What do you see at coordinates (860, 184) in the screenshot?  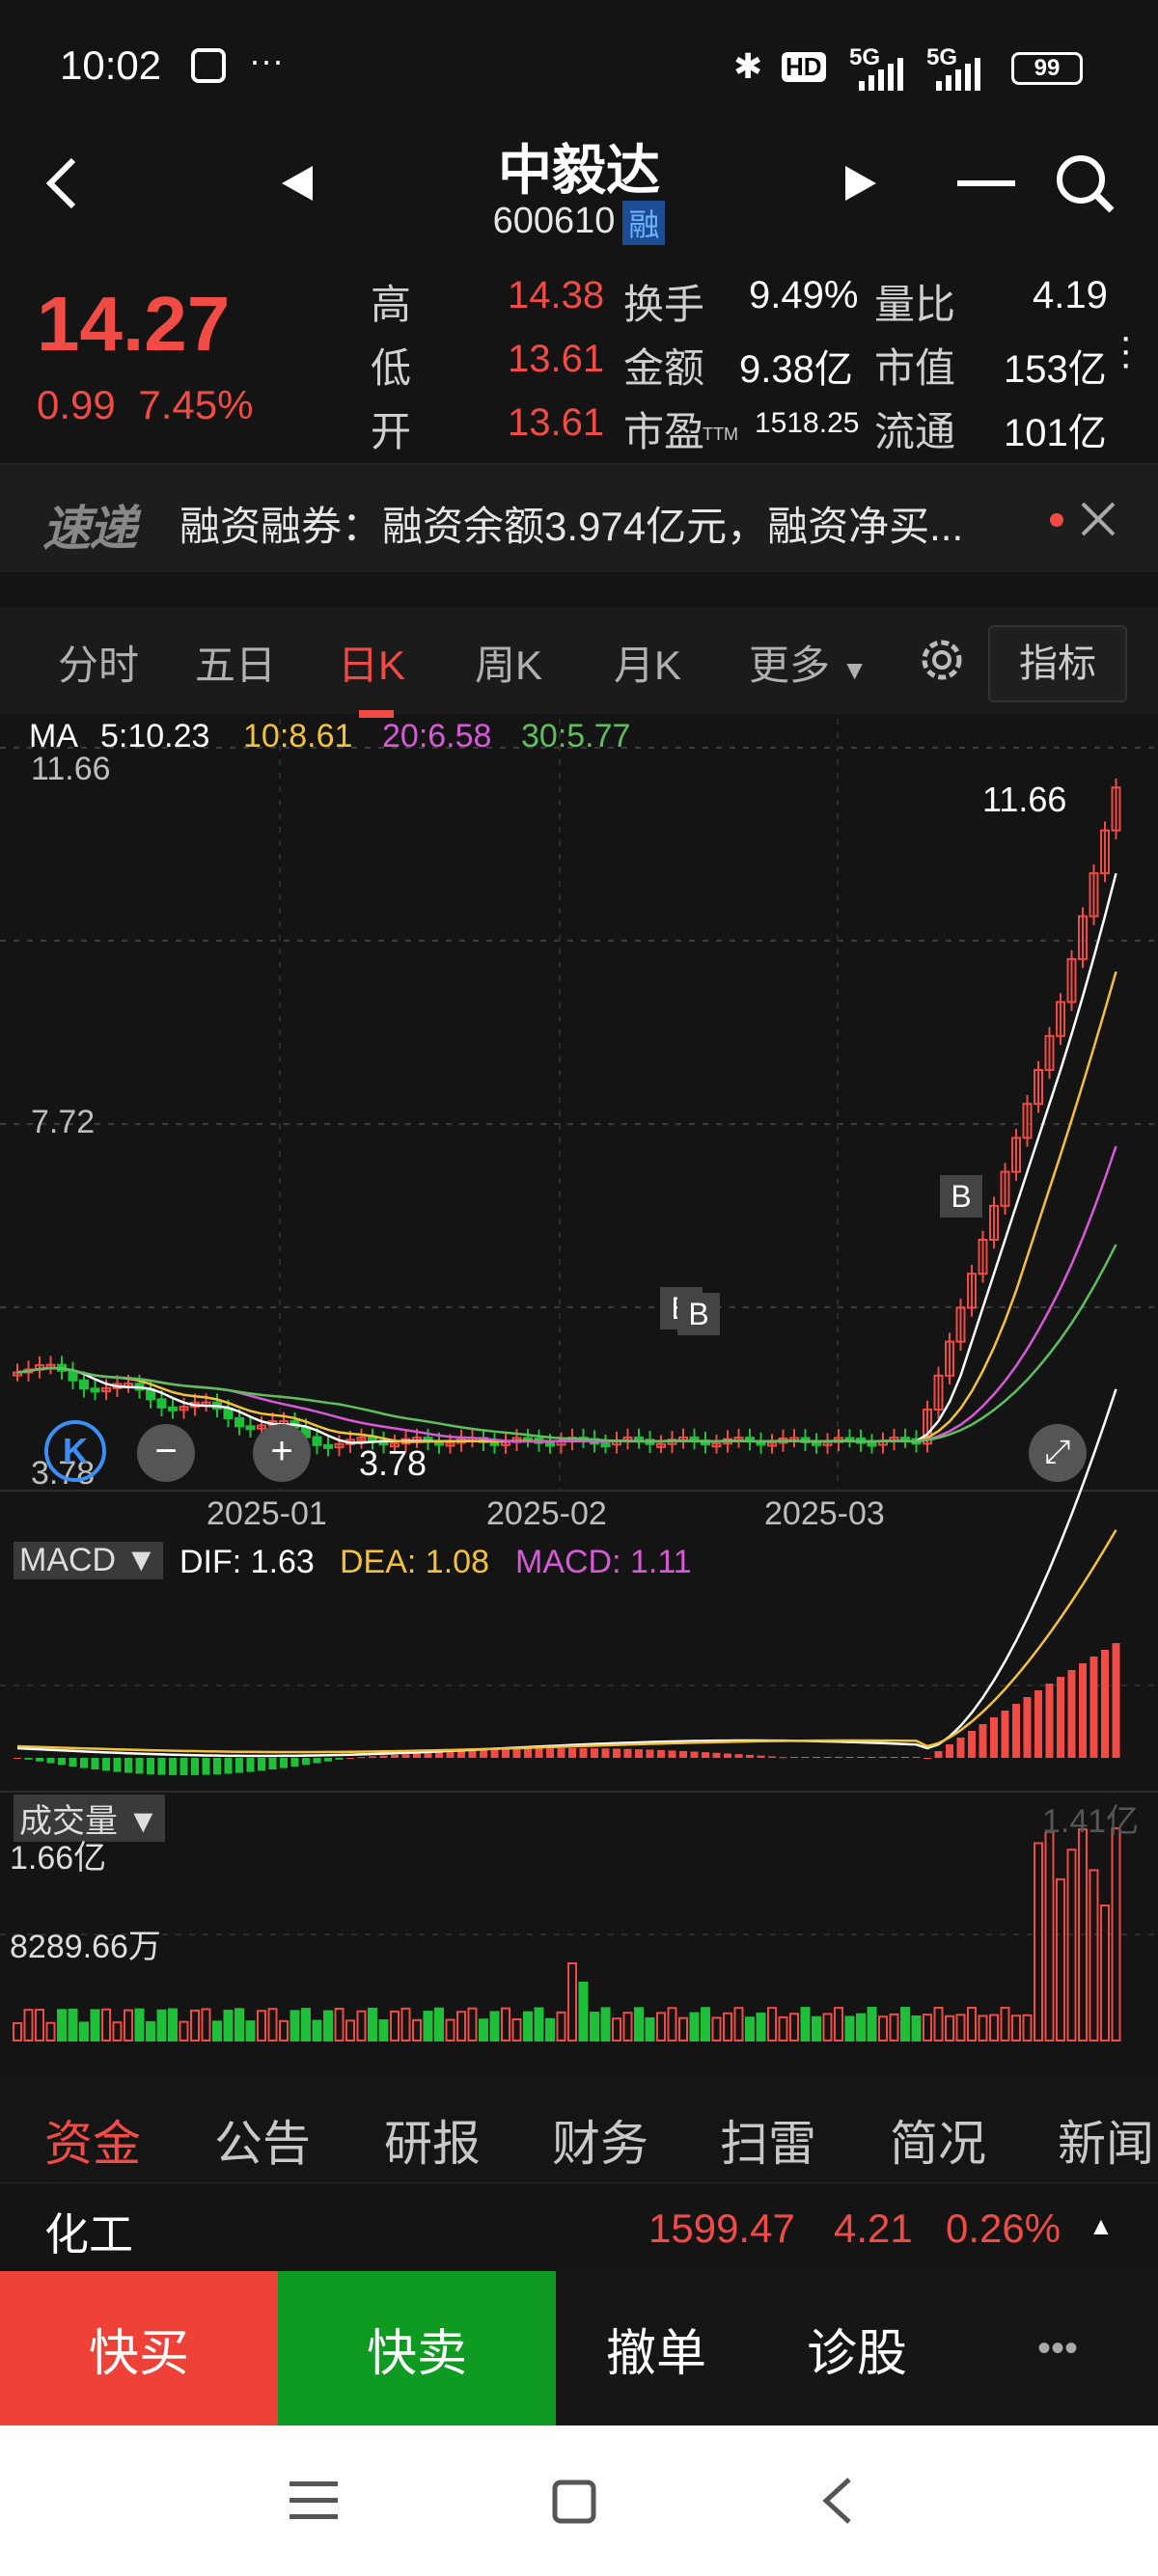 I see `next-stock-button` at bounding box center [860, 184].